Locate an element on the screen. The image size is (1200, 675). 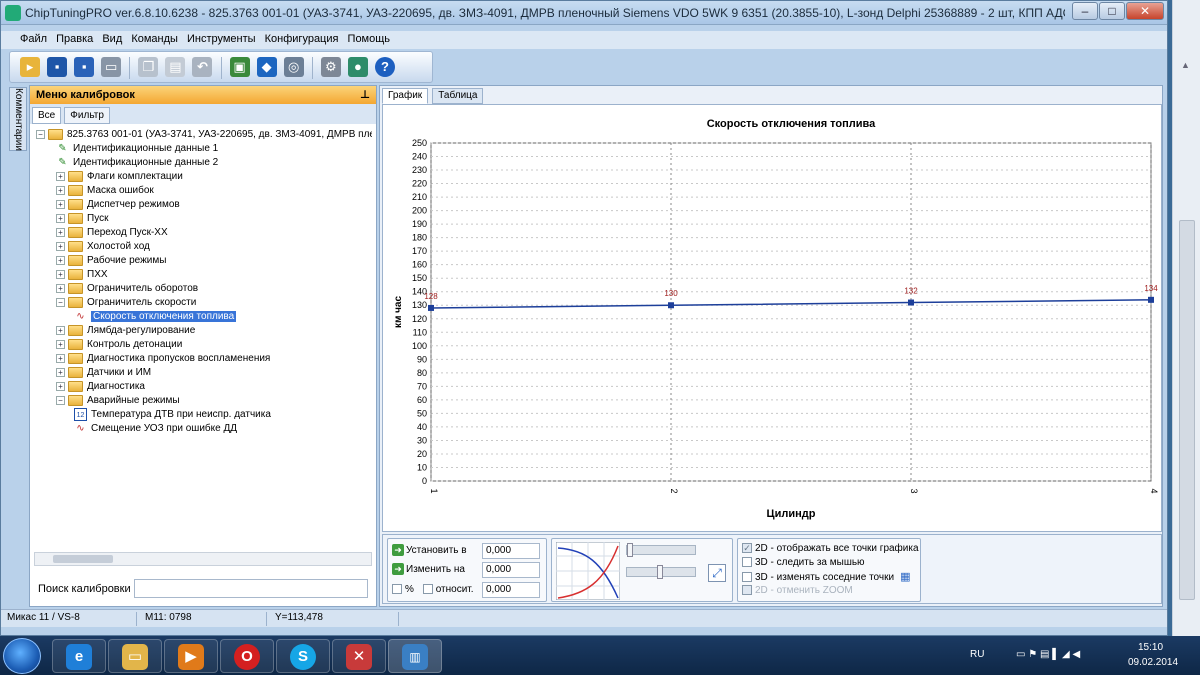
maximize-button: □ is located at coordinates (1112, 11).